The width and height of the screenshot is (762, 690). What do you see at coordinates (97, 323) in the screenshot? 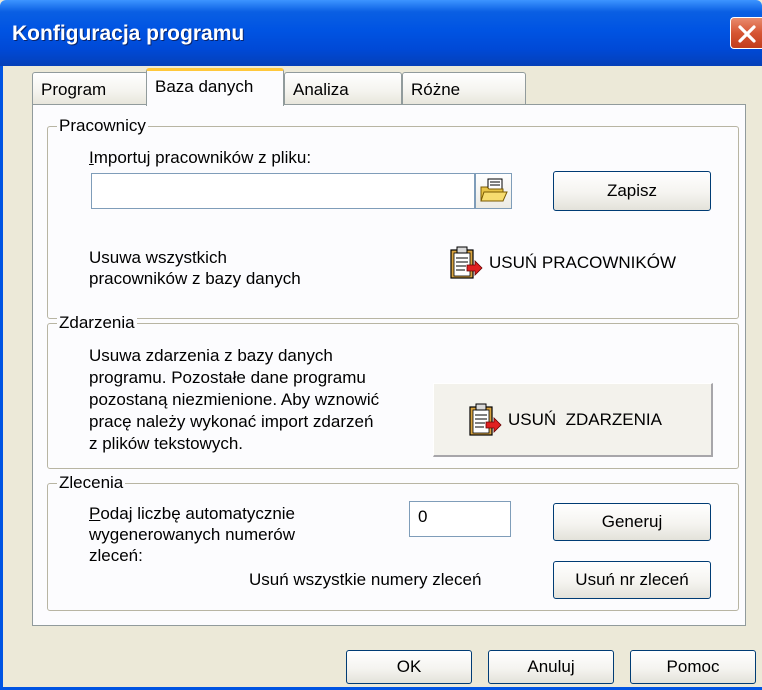
I see `group-zdarzenia-title: Zdarzenia` at bounding box center [97, 323].